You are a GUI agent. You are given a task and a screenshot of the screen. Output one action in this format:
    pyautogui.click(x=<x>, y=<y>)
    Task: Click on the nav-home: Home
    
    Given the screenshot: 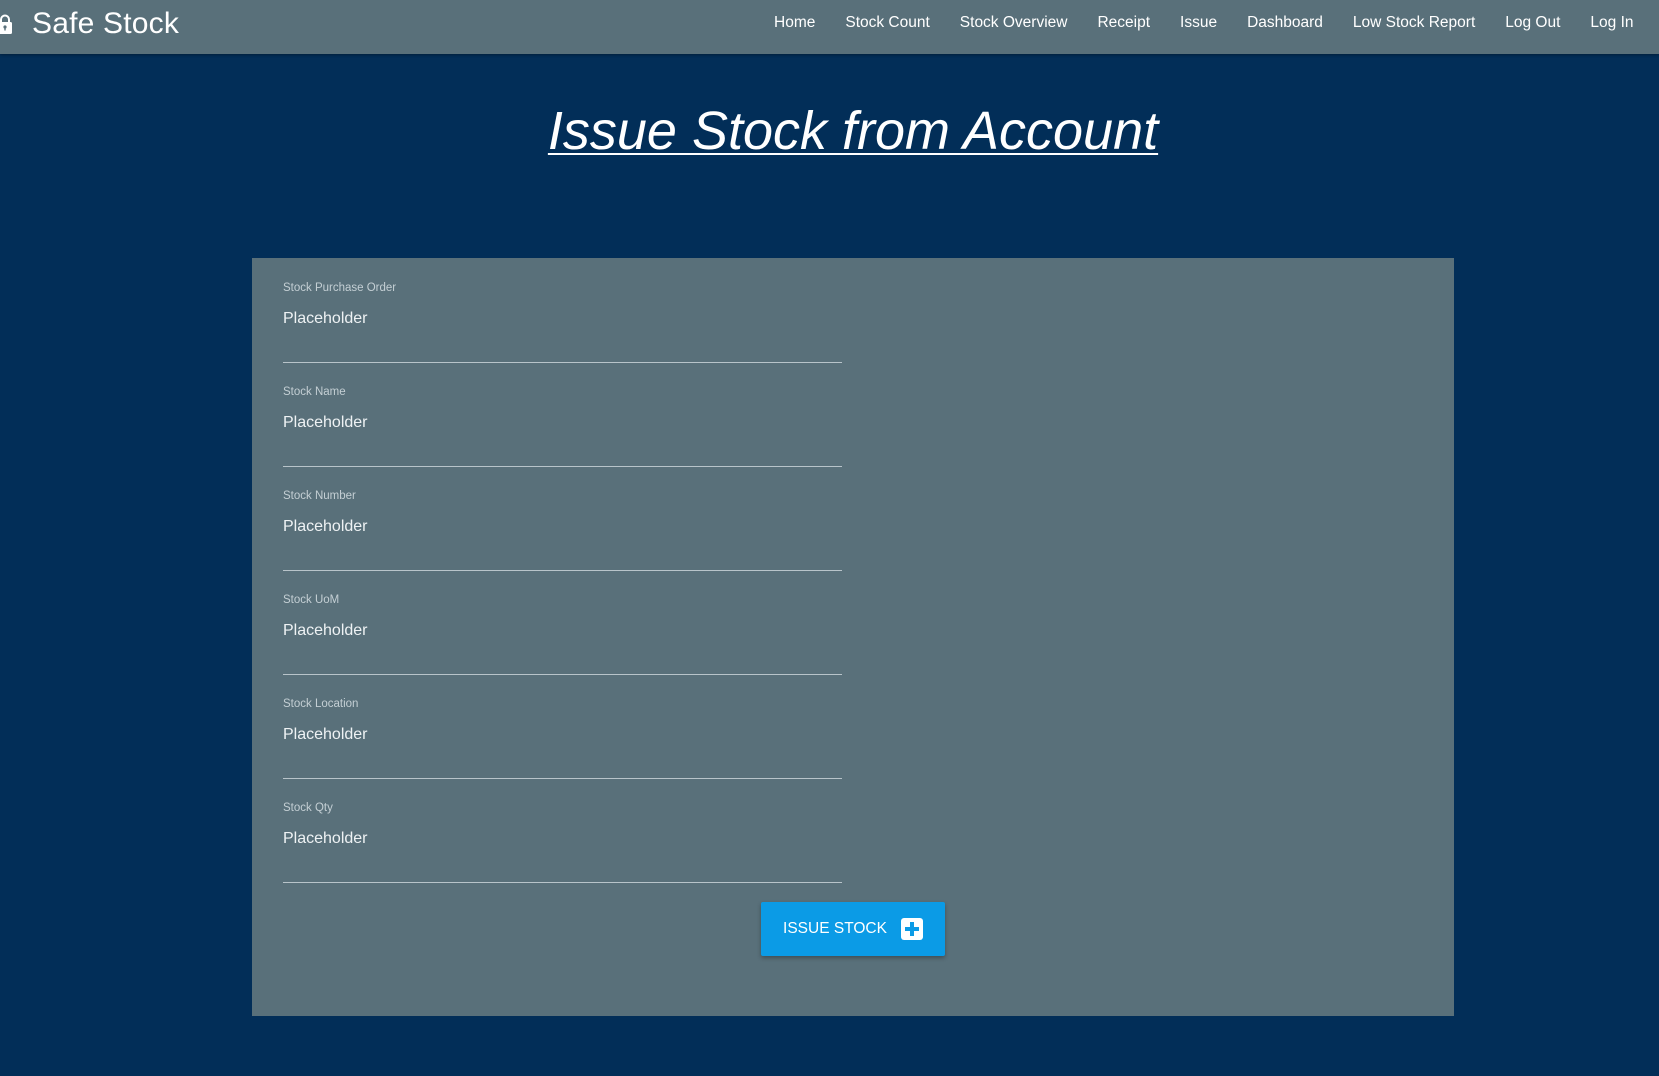 What is the action you would take?
    pyautogui.click(x=794, y=23)
    